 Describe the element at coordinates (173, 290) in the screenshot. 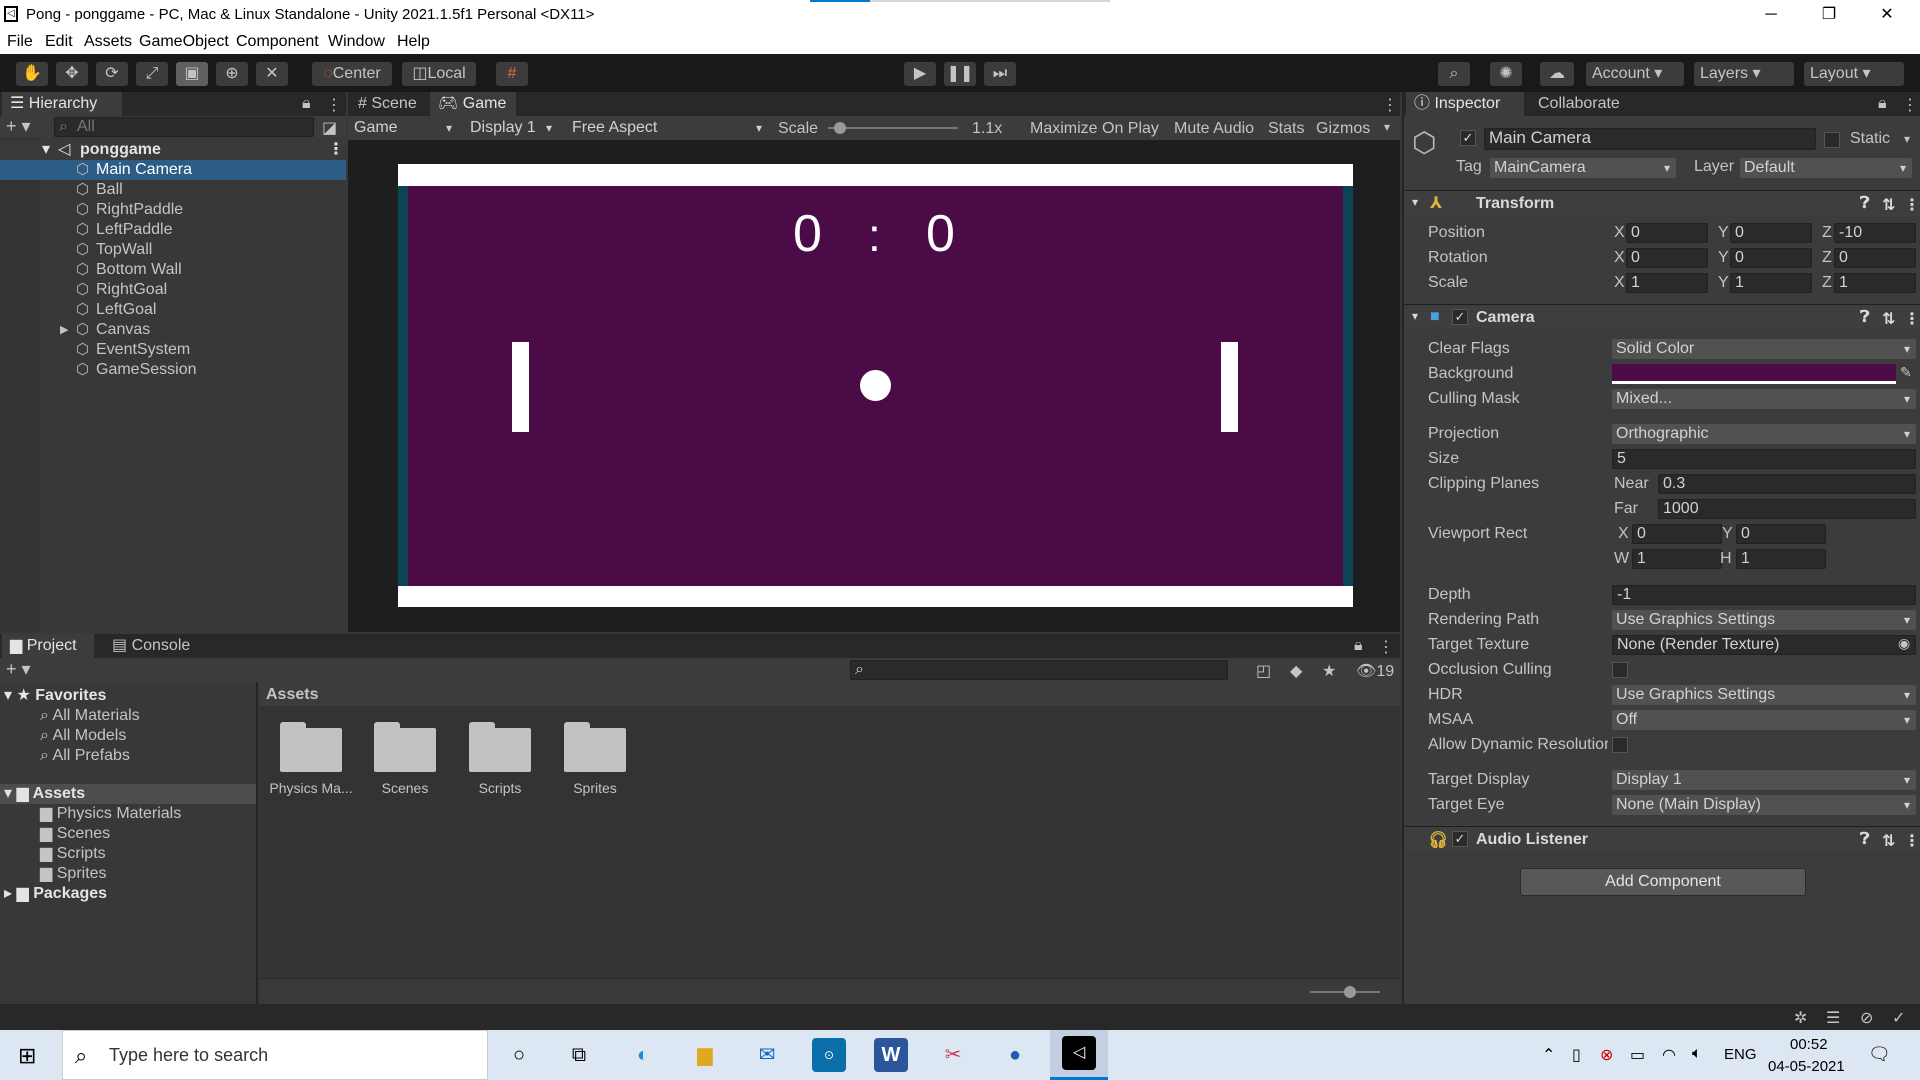

I see `hierarchy-item: ⬡ RightGoal` at that location.